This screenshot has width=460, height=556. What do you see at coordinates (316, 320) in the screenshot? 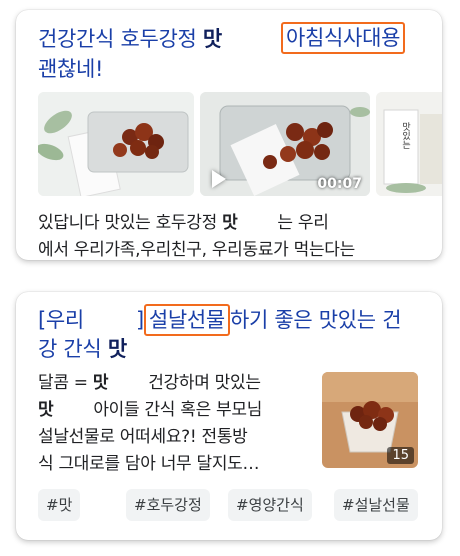
I see `card2-title-text: 하기 좋은 맛있는 건` at bounding box center [316, 320].